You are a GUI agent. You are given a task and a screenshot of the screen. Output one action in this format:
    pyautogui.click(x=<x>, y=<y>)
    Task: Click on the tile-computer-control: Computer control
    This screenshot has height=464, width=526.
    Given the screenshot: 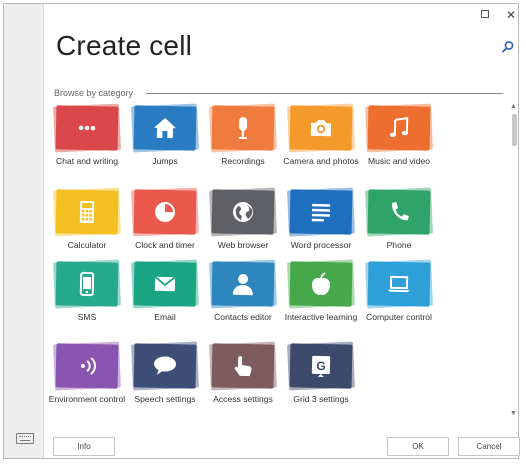 What is the action you would take?
    pyautogui.click(x=399, y=291)
    